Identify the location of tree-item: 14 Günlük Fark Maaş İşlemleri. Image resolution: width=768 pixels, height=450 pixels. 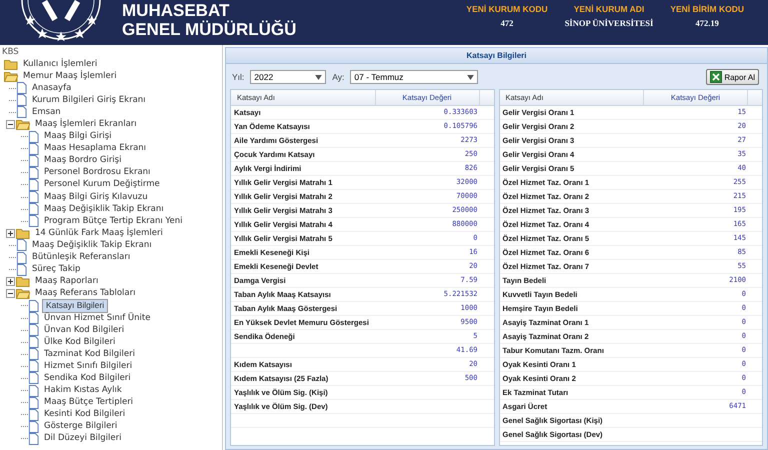
(99, 233).